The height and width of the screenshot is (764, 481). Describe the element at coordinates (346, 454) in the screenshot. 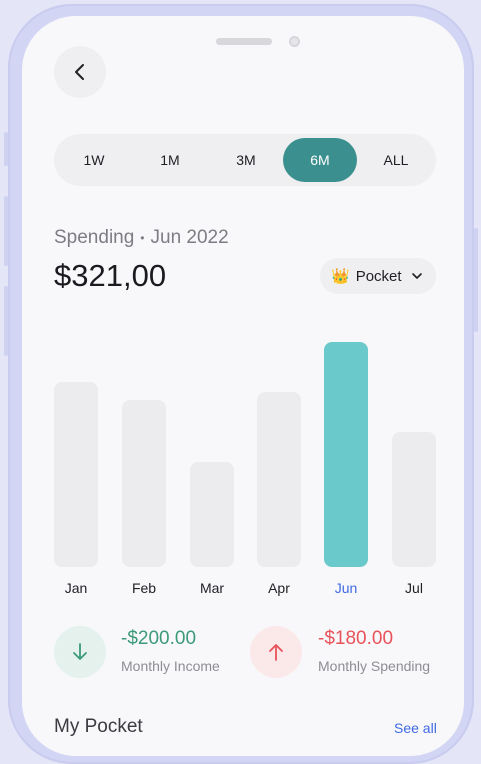

I see `bar-jun` at that location.